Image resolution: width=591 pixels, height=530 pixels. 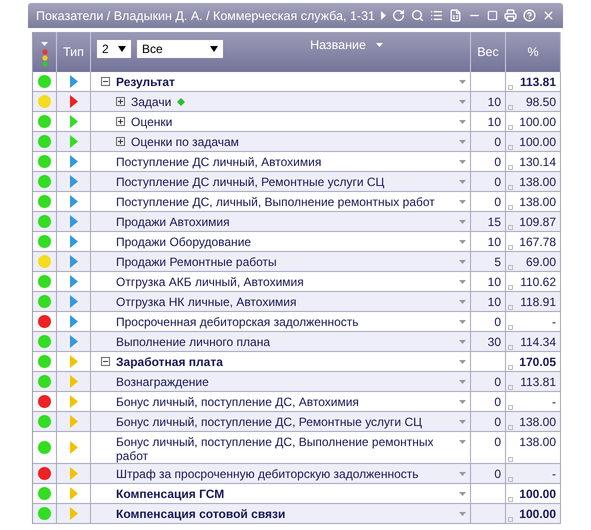 What do you see at coordinates (219, 162) in the screenshot?
I see `indicator-name: Поступление ДС личный, Автохимия` at bounding box center [219, 162].